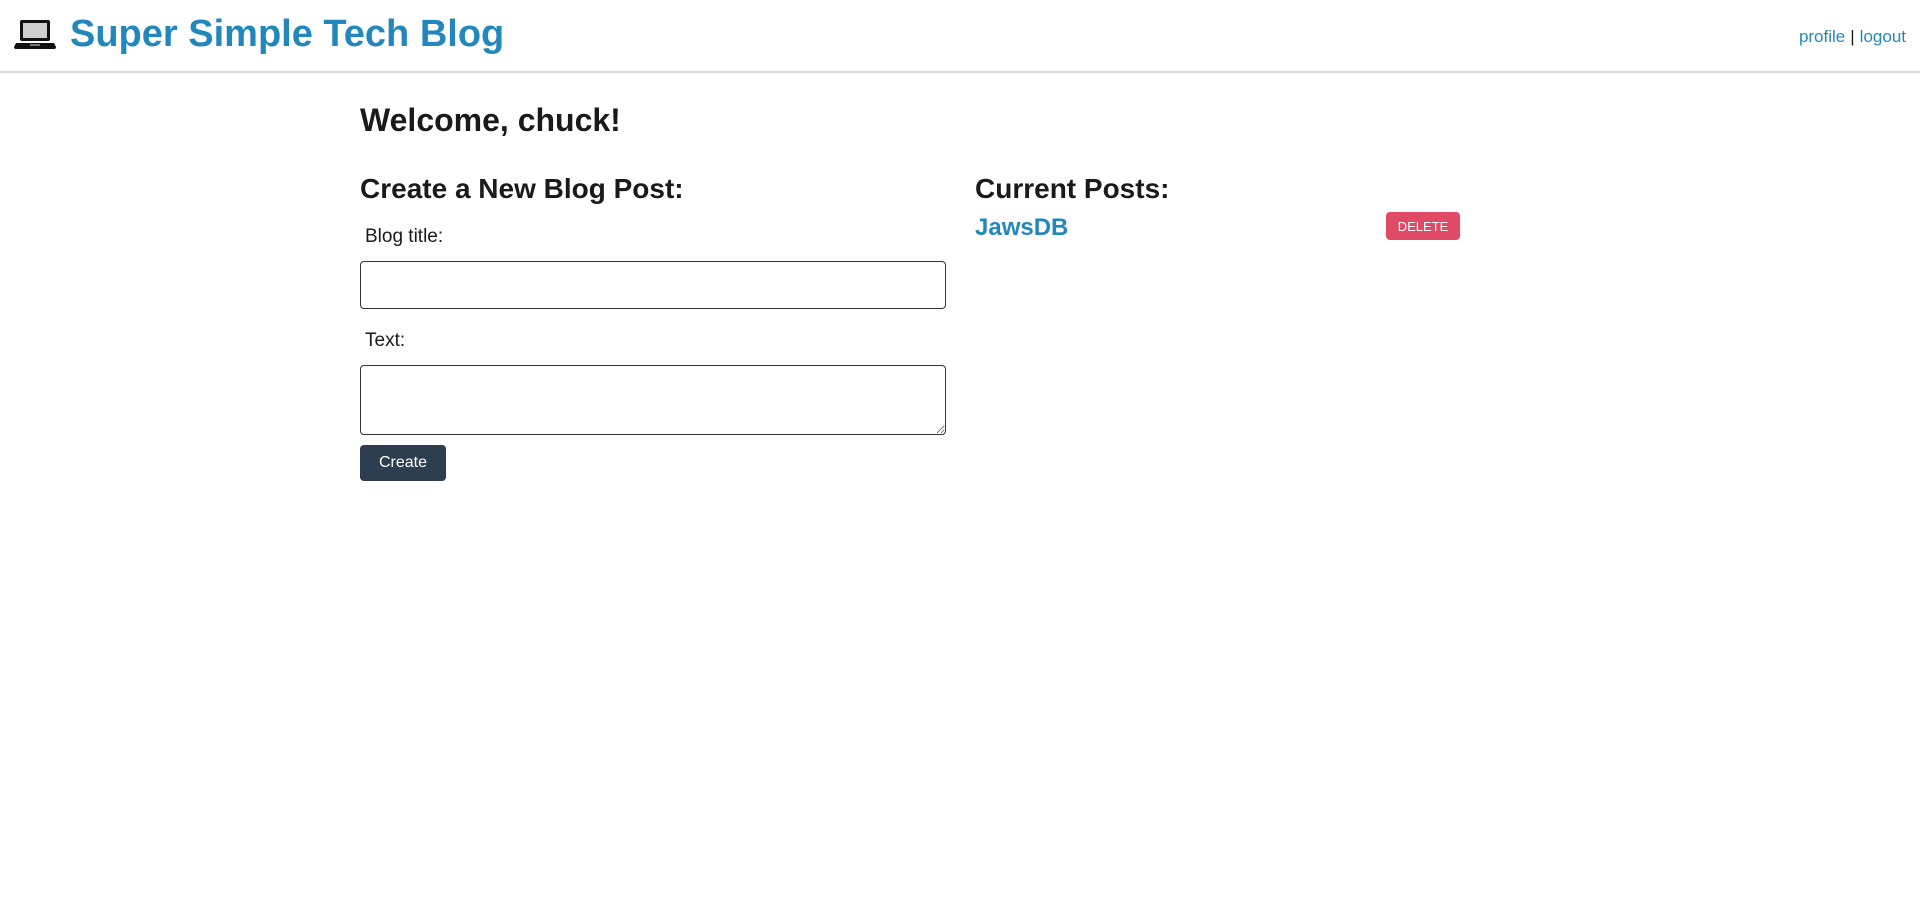 The width and height of the screenshot is (1920, 918). I want to click on create-post-button: Create, so click(403, 463).